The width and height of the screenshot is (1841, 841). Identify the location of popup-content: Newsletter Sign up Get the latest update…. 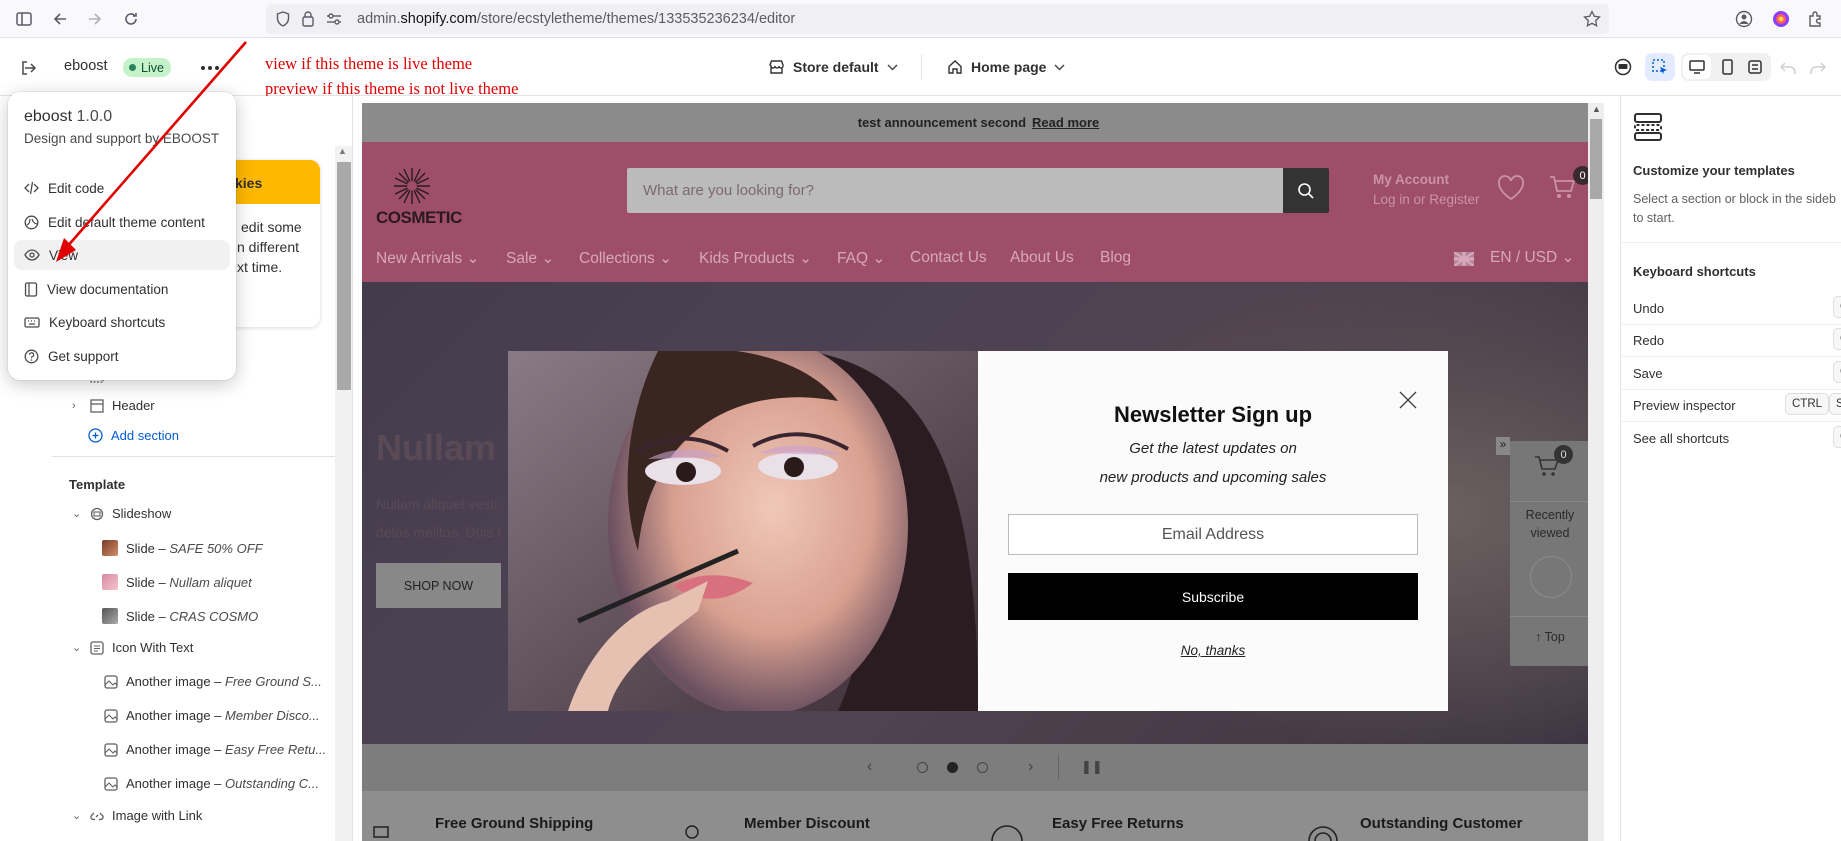
(1213, 531).